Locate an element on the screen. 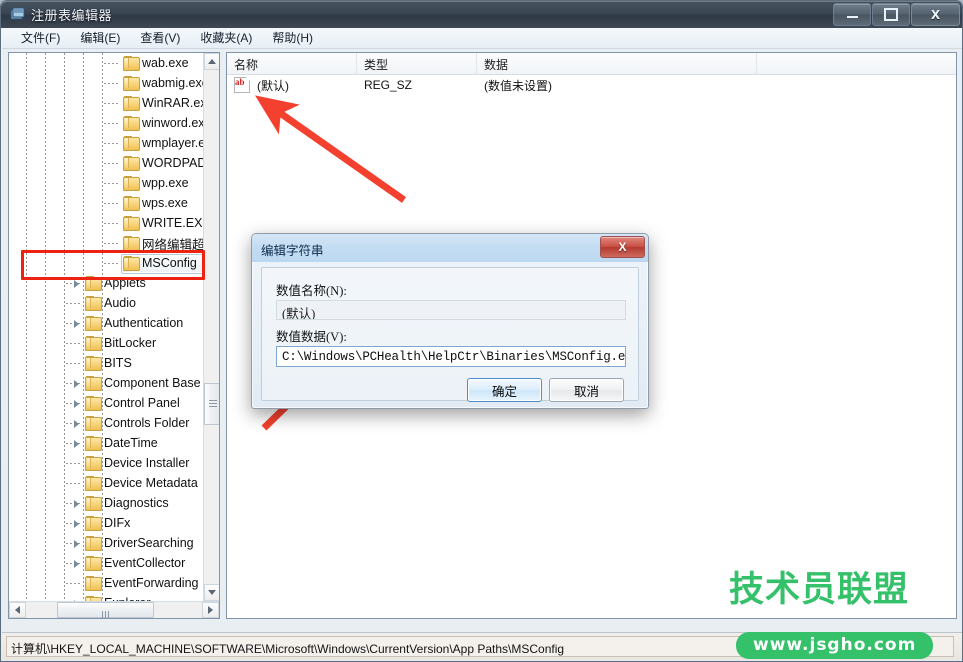 The height and width of the screenshot is (662, 963). tree-item-label: DIFx is located at coordinates (117, 523).